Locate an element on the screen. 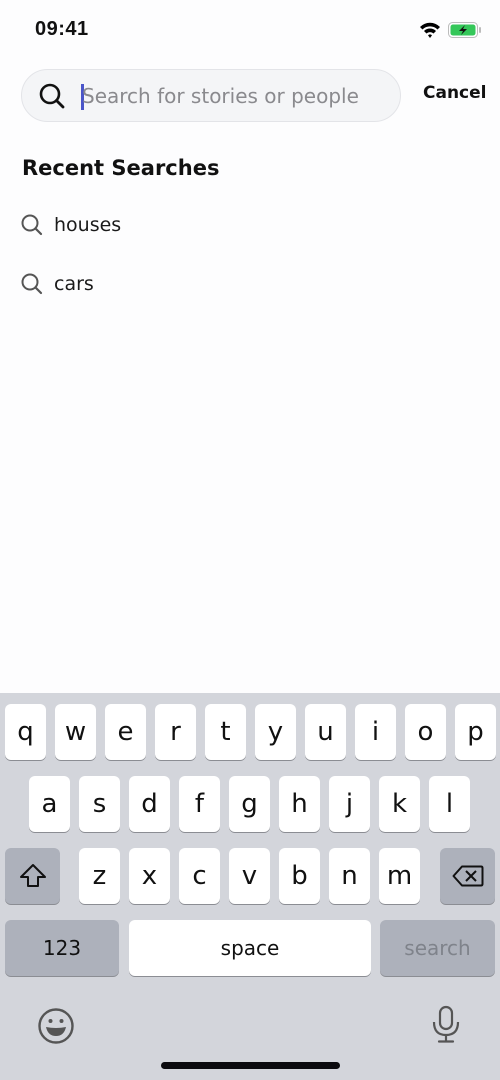  key-q: q is located at coordinates (25, 732).